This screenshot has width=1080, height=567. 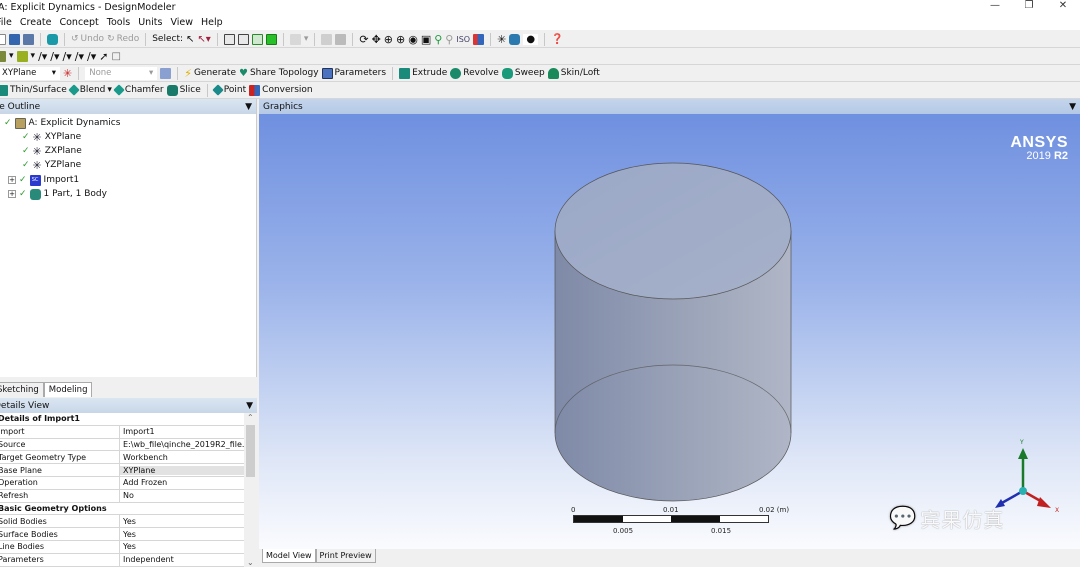 What do you see at coordinates (115, 56) in the screenshot?
I see `sketch-frame-icon: □` at bounding box center [115, 56].